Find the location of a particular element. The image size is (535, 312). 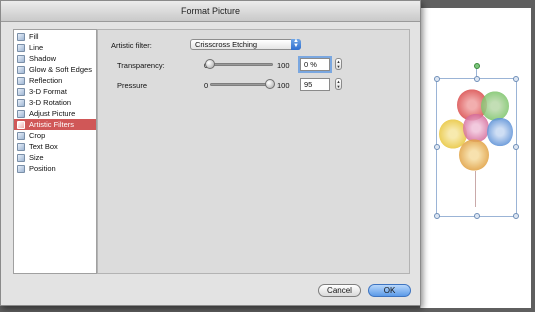

category-label: Size is located at coordinates (36, 157).